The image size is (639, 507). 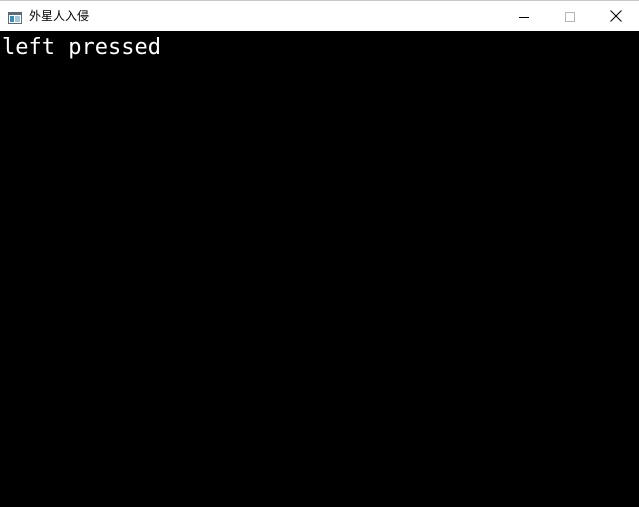 I want to click on maximize-icon, so click(x=570, y=16).